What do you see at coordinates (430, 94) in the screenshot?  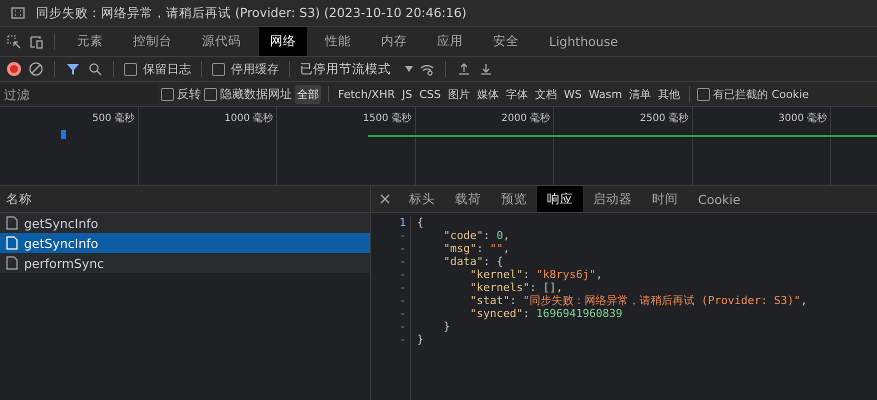 I see `type-filter-button: CSS` at bounding box center [430, 94].